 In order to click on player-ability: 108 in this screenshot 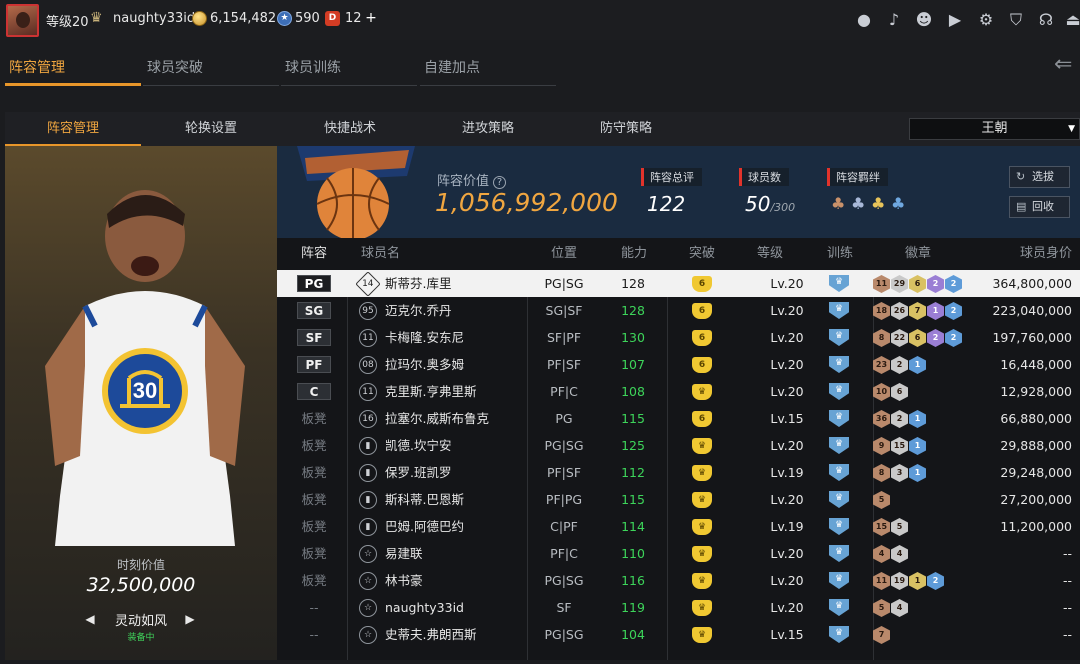, I will do `click(633, 391)`.